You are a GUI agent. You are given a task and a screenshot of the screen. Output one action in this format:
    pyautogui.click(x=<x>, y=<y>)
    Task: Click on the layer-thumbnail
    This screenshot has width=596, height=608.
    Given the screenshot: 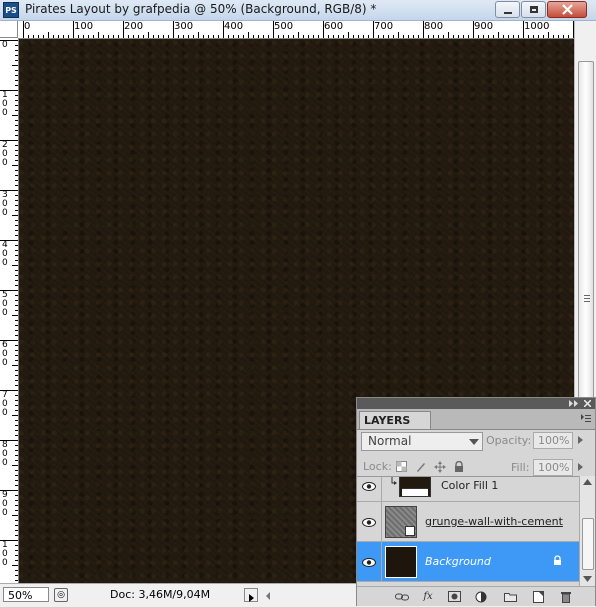 What is the action you would take?
    pyautogui.click(x=415, y=487)
    